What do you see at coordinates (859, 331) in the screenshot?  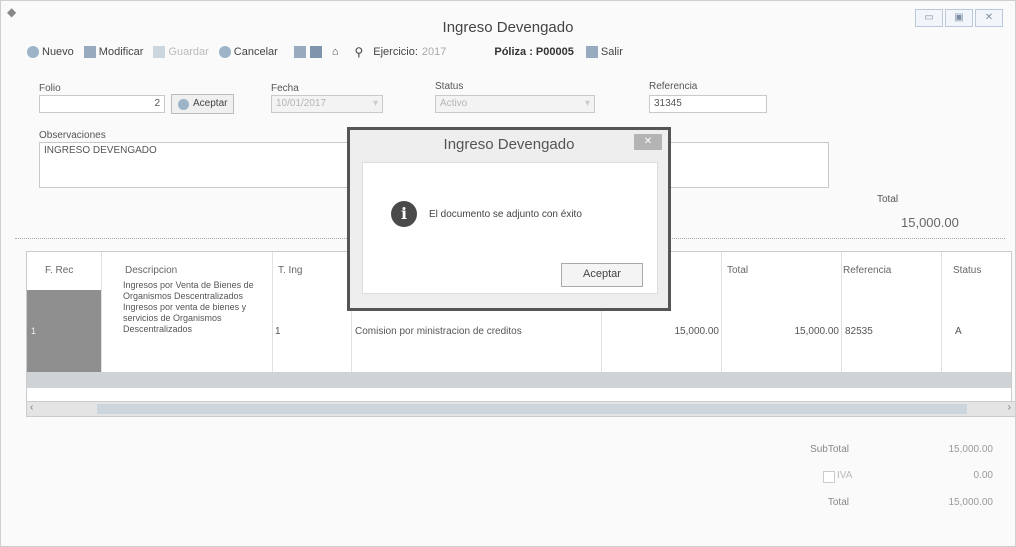 I see `row-referencia: 82535` at bounding box center [859, 331].